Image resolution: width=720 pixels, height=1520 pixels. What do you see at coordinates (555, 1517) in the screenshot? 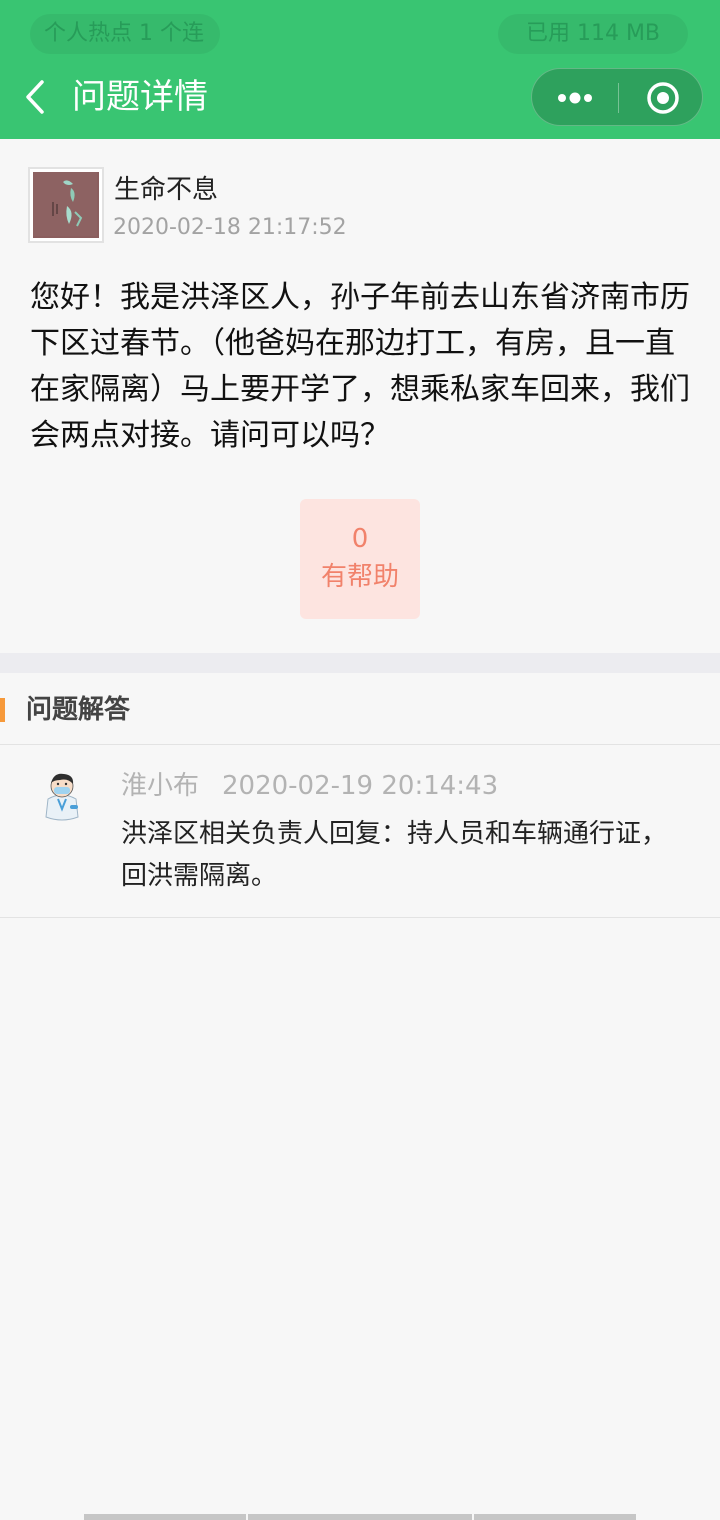
I see `bottom-indicator-right` at bounding box center [555, 1517].